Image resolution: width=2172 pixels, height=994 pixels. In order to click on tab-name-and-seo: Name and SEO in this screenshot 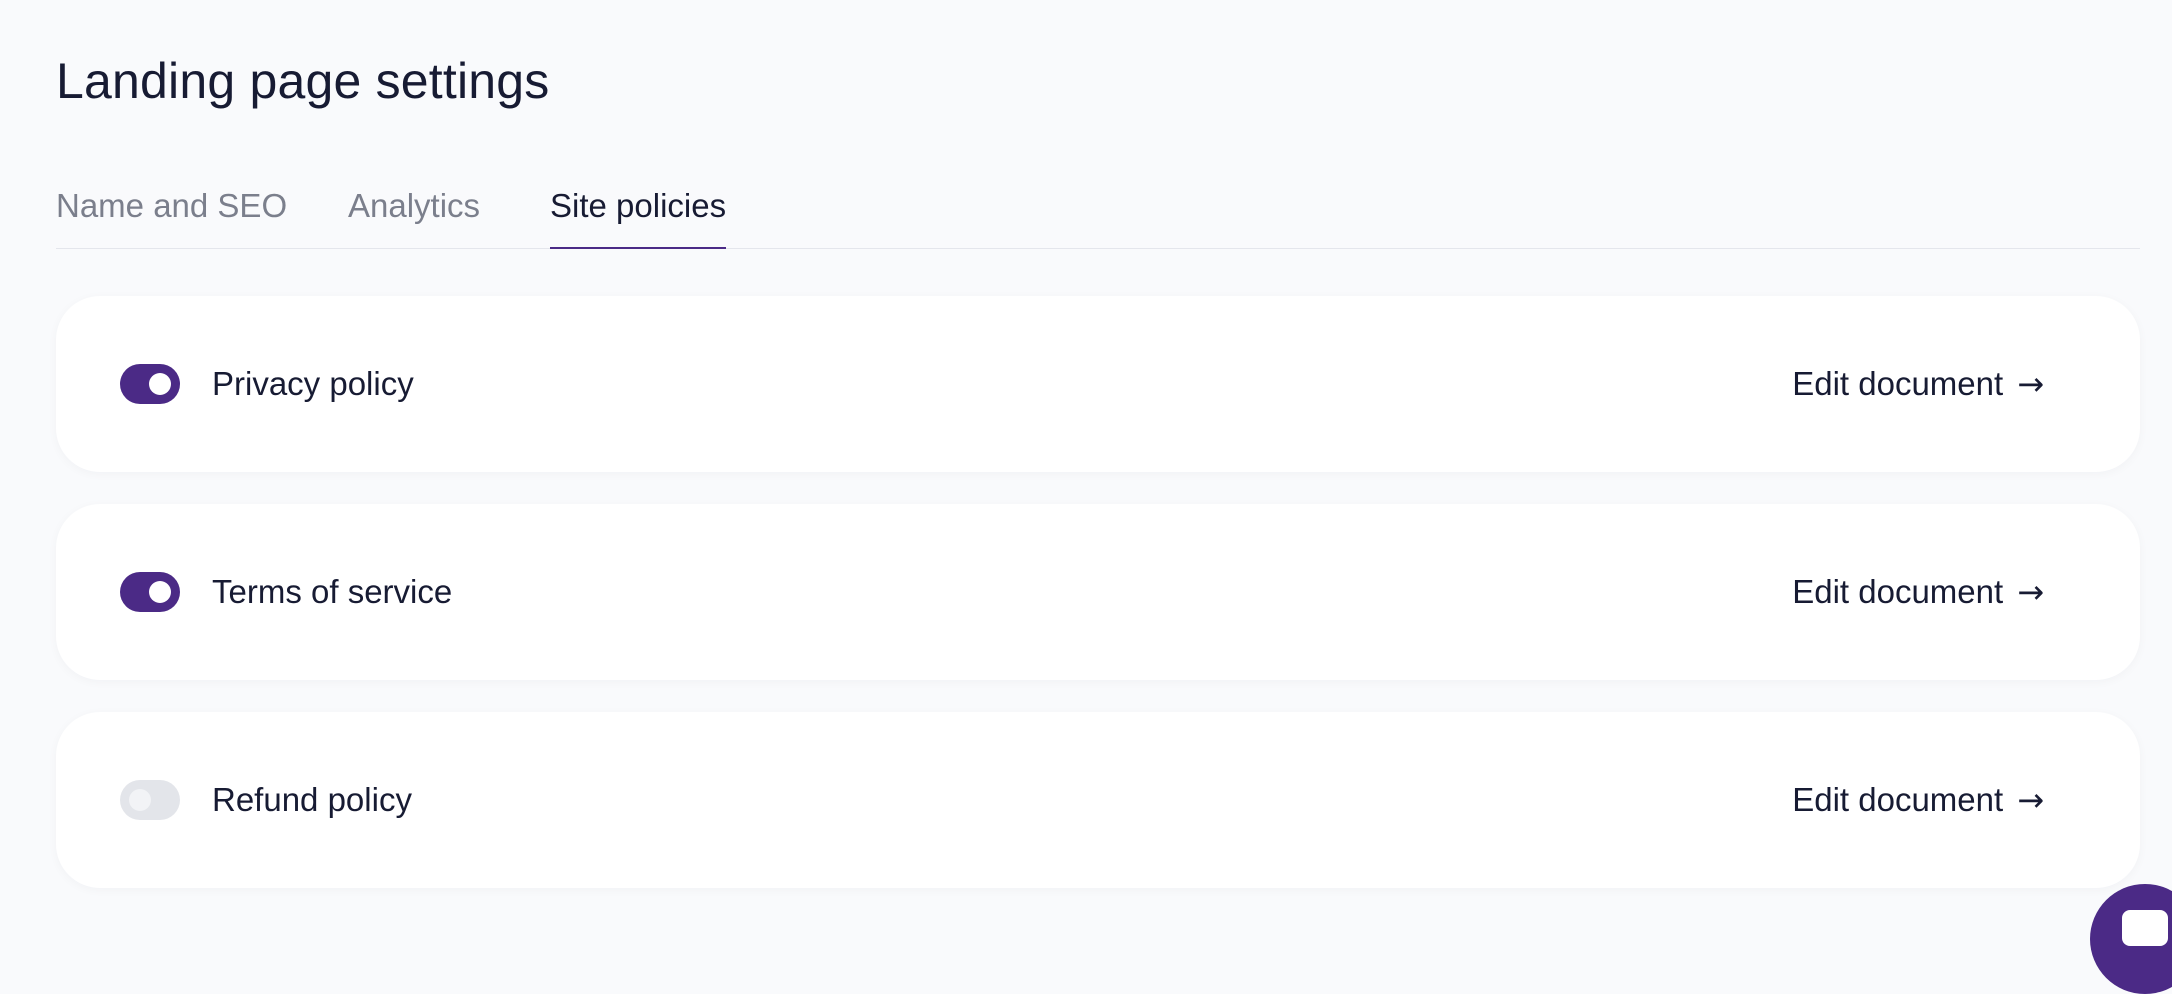, I will do `click(171, 209)`.